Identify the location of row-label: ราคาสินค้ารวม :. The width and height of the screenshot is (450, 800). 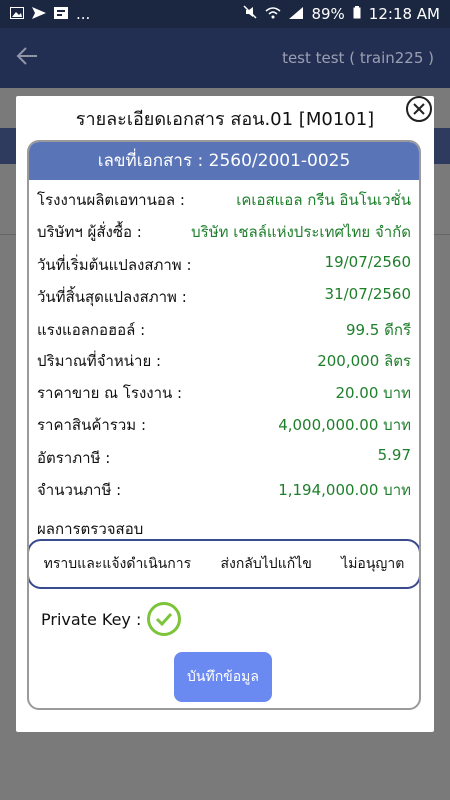
(91, 425).